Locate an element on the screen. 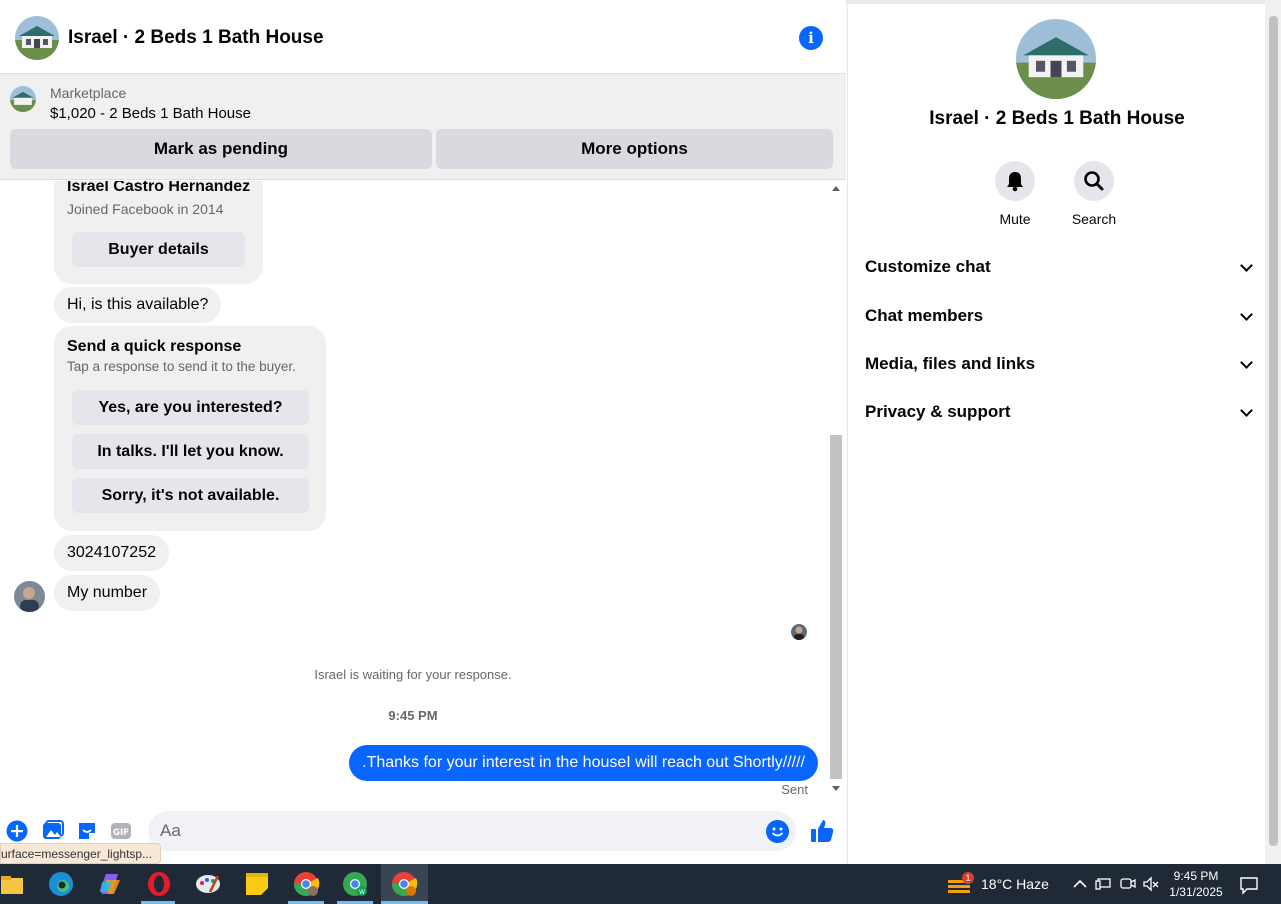 This screenshot has width=1281, height=904. more-options-button: More options is located at coordinates (634, 149).